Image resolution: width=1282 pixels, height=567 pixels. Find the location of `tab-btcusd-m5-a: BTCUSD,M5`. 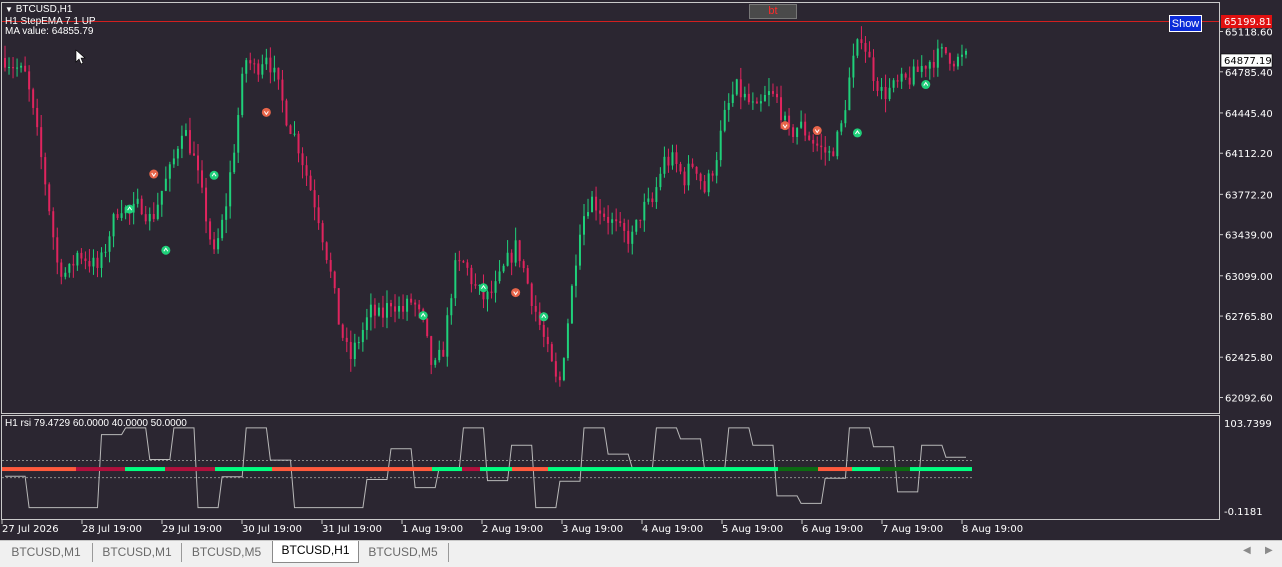

tab-btcusd-m5-a: BTCUSD,M5 is located at coordinates (226, 552).